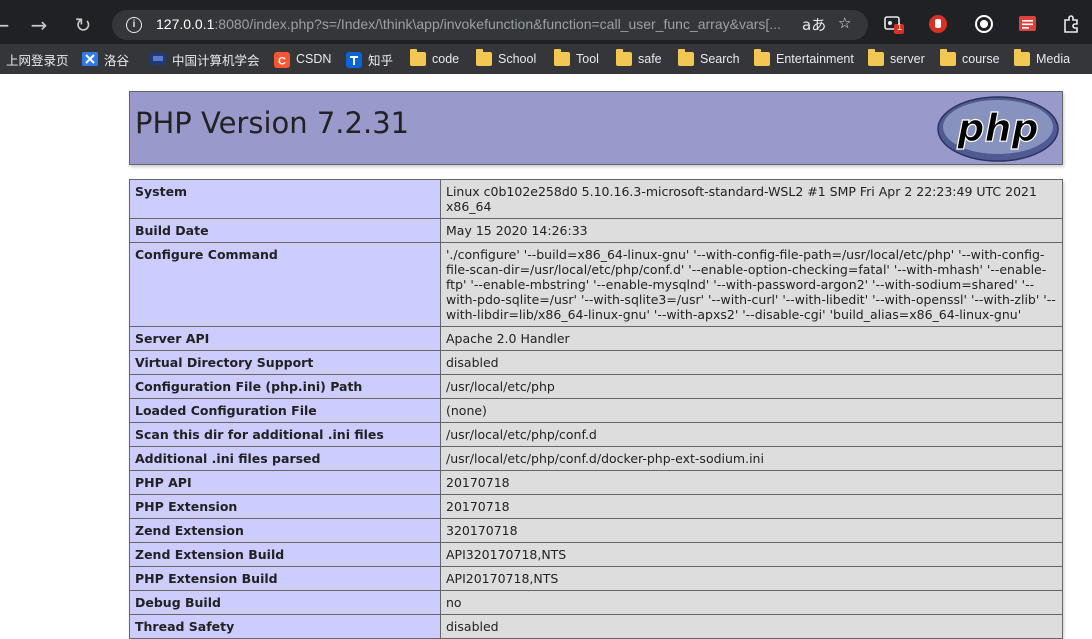 This screenshot has width=1092, height=639. I want to click on bookmark-label: 上网登录页, so click(37, 60).